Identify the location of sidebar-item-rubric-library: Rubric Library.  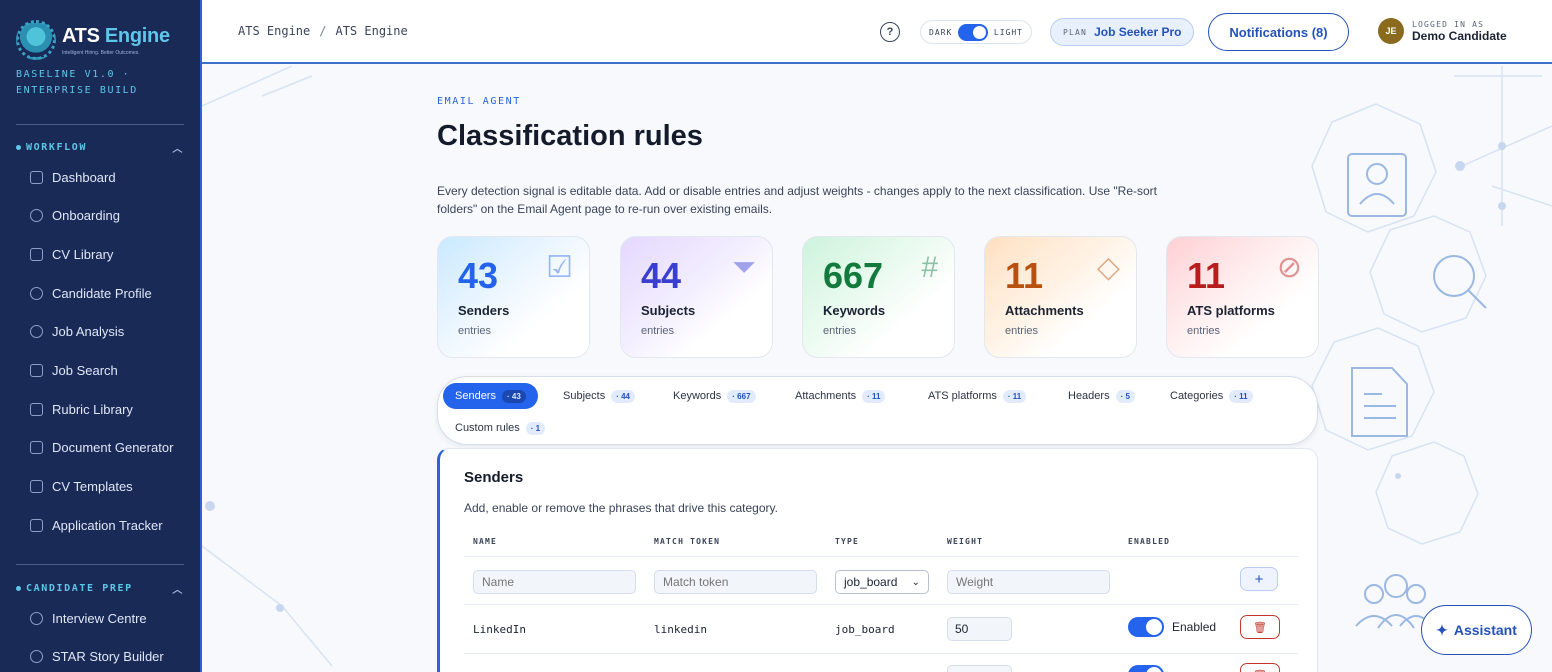
(81, 409).